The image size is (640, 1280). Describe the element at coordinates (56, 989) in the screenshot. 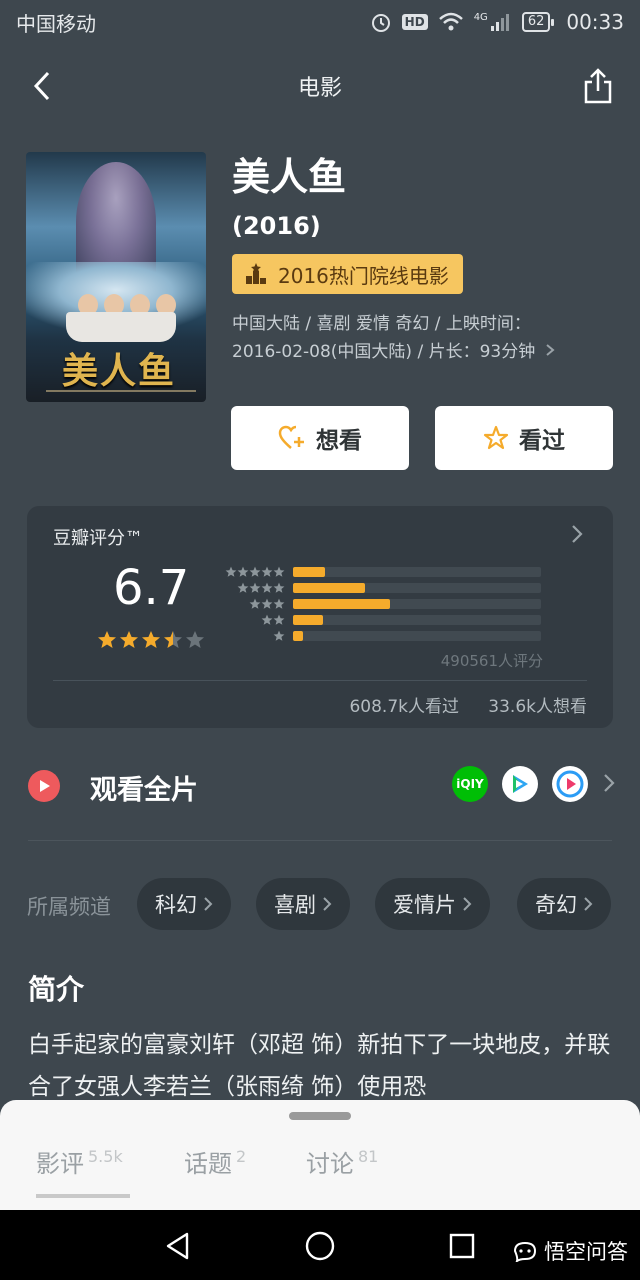

I see `intro-title: 简介` at that location.